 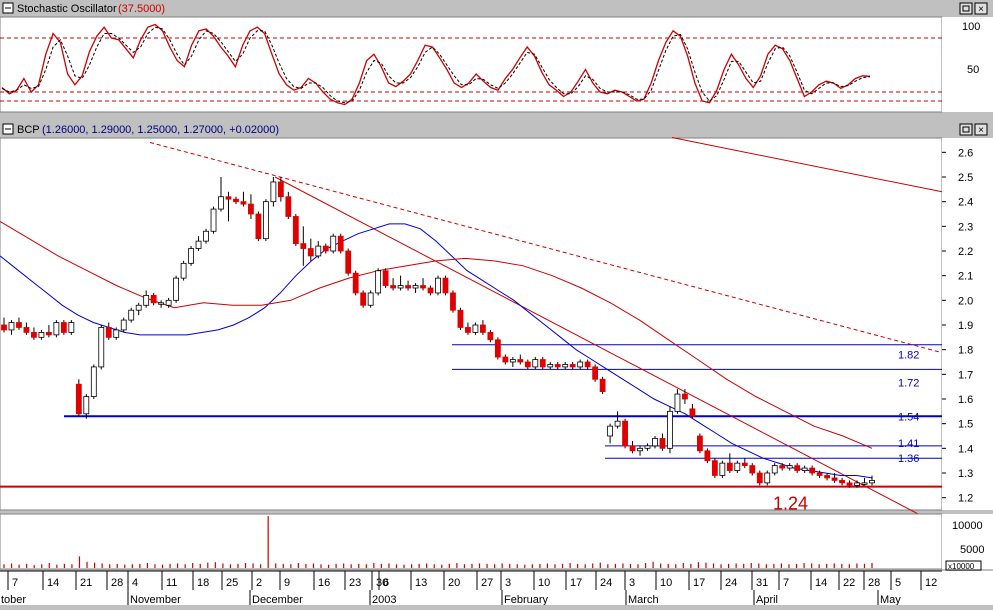 What do you see at coordinates (643, 599) in the screenshot?
I see `x-month-label: March` at bounding box center [643, 599].